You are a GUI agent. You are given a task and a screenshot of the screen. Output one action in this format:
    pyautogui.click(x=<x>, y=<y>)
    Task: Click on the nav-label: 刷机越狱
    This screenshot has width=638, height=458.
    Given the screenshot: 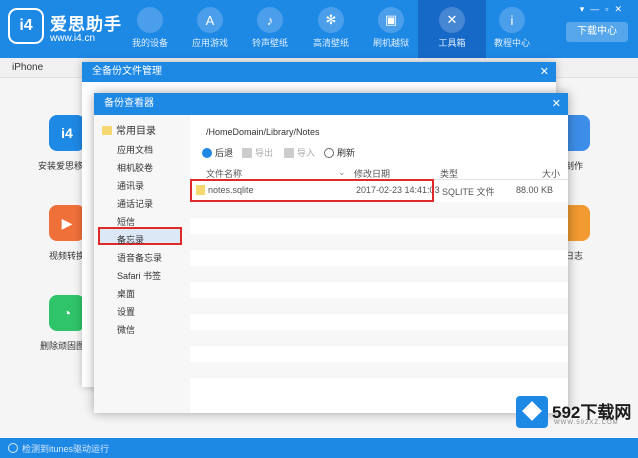 What is the action you would take?
    pyautogui.click(x=390, y=43)
    